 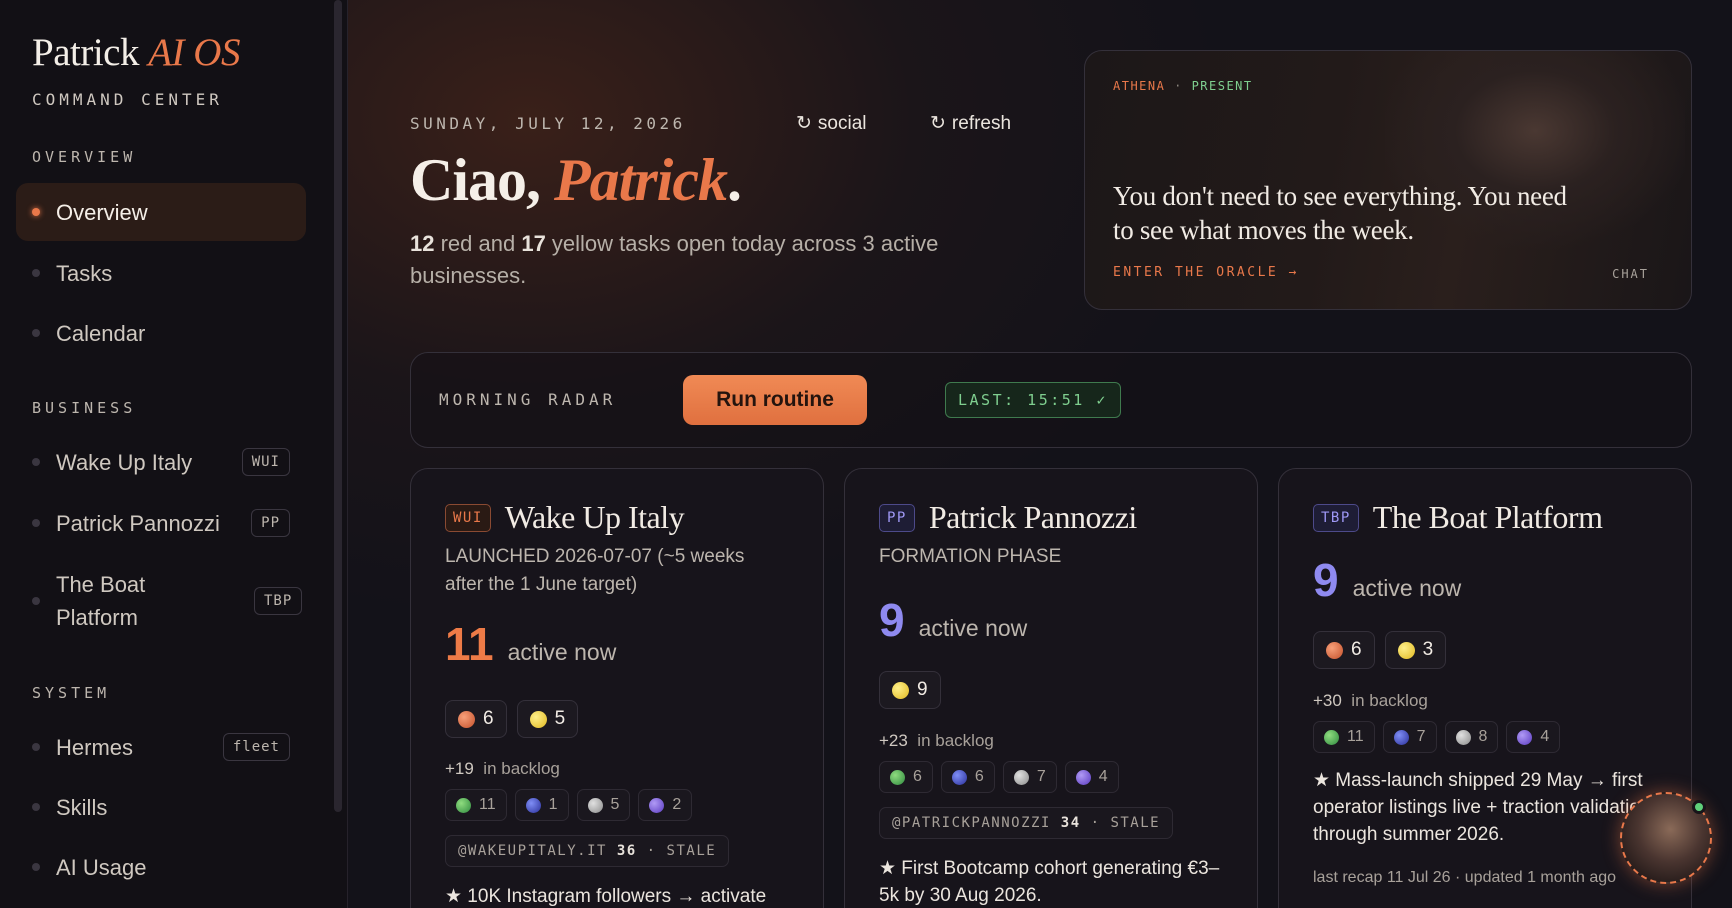 What do you see at coordinates (1178, 86) in the screenshot?
I see `oracle-sep: ·` at bounding box center [1178, 86].